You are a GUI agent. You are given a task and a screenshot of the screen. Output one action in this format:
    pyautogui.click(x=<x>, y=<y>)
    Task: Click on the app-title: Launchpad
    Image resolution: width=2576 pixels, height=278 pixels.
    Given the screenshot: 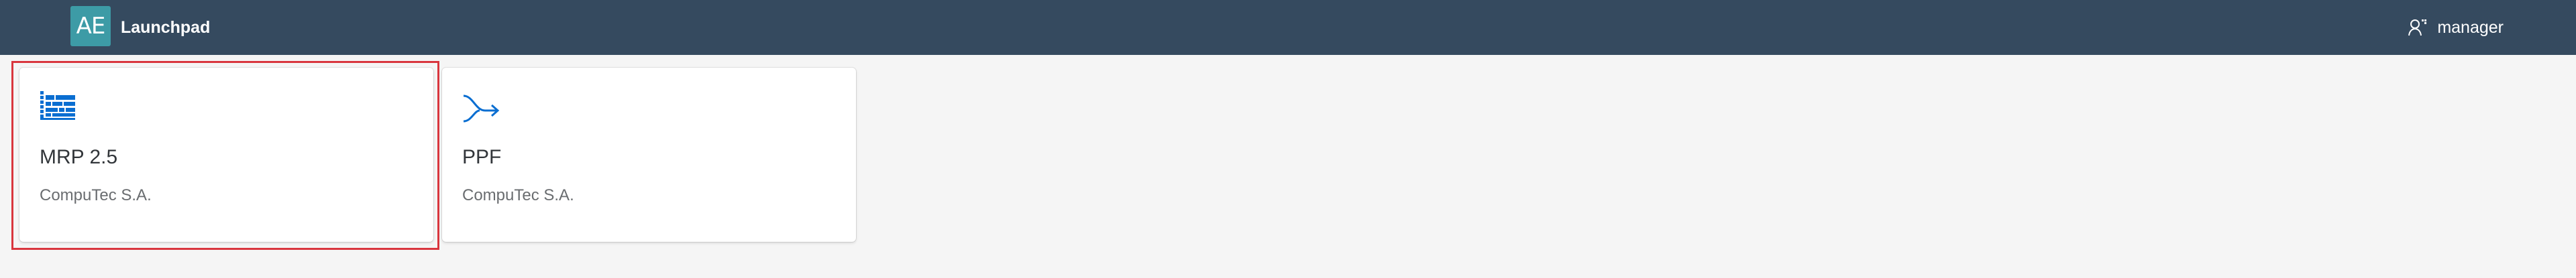 What is the action you would take?
    pyautogui.click(x=165, y=27)
    